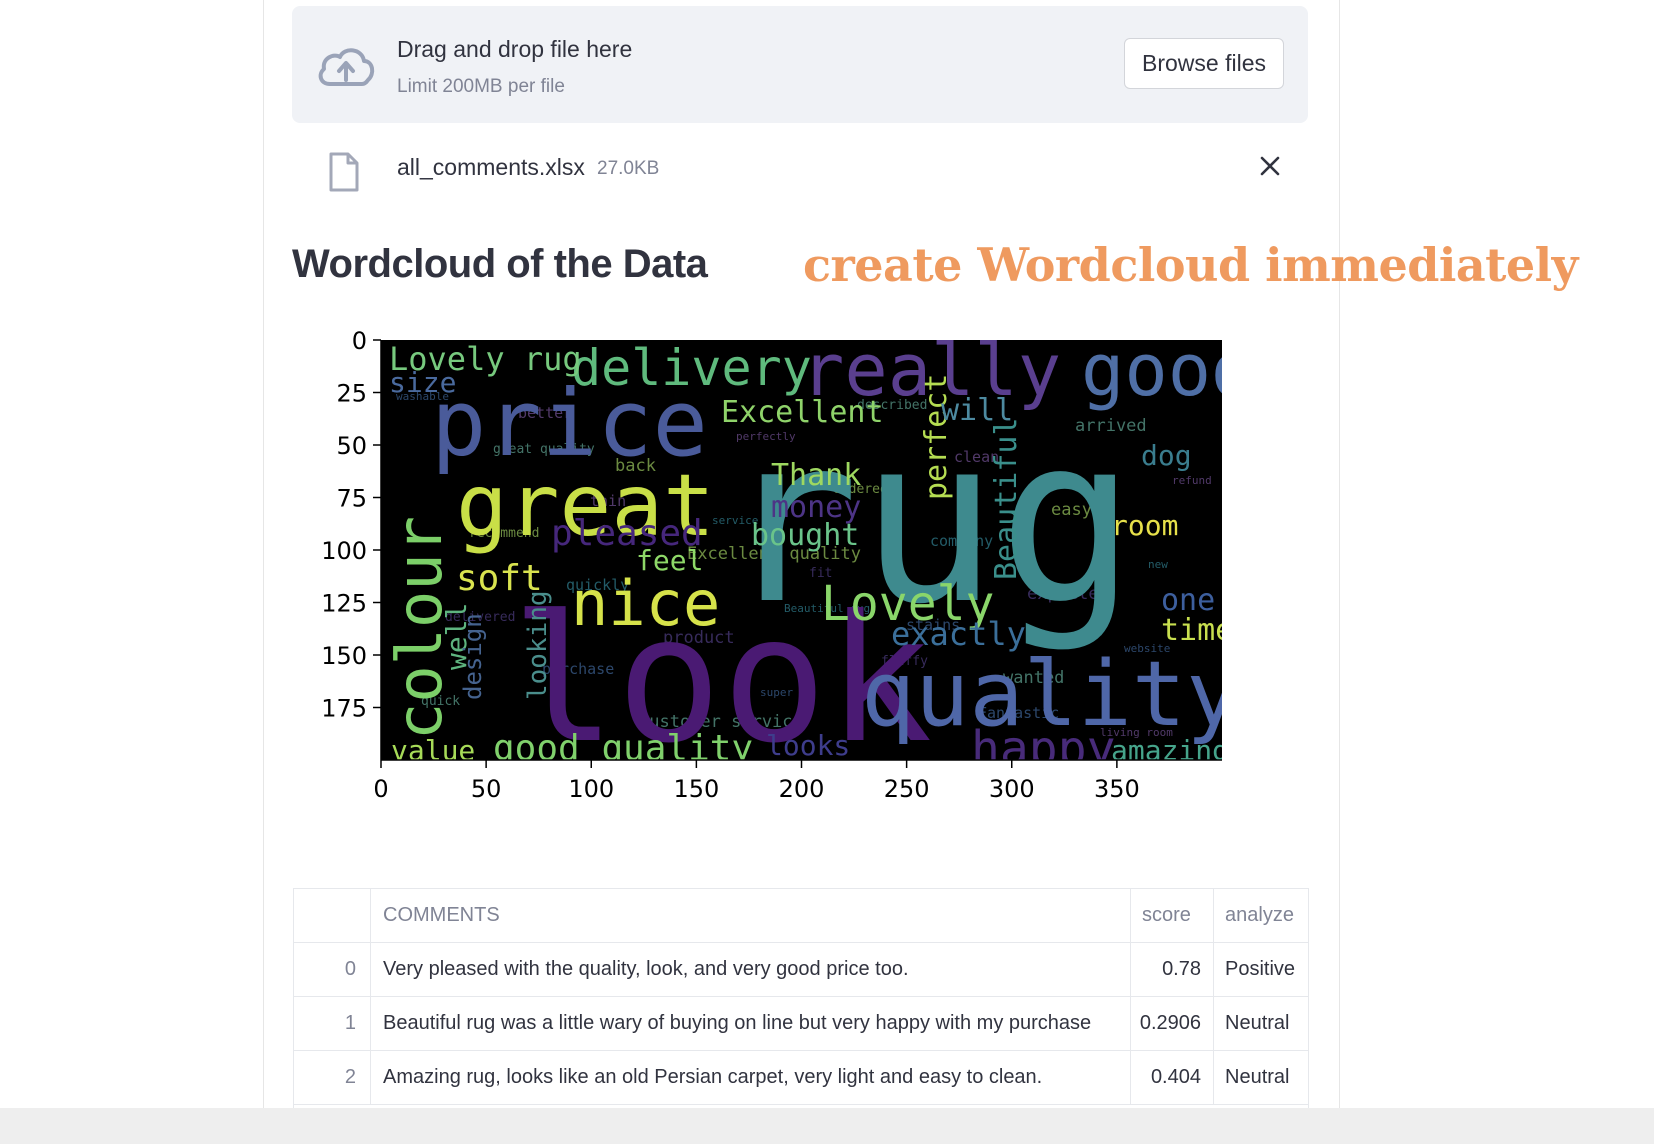 The image size is (1654, 1144). Describe the element at coordinates (1144, 525) in the screenshot. I see `wordcloud-word: room` at that location.